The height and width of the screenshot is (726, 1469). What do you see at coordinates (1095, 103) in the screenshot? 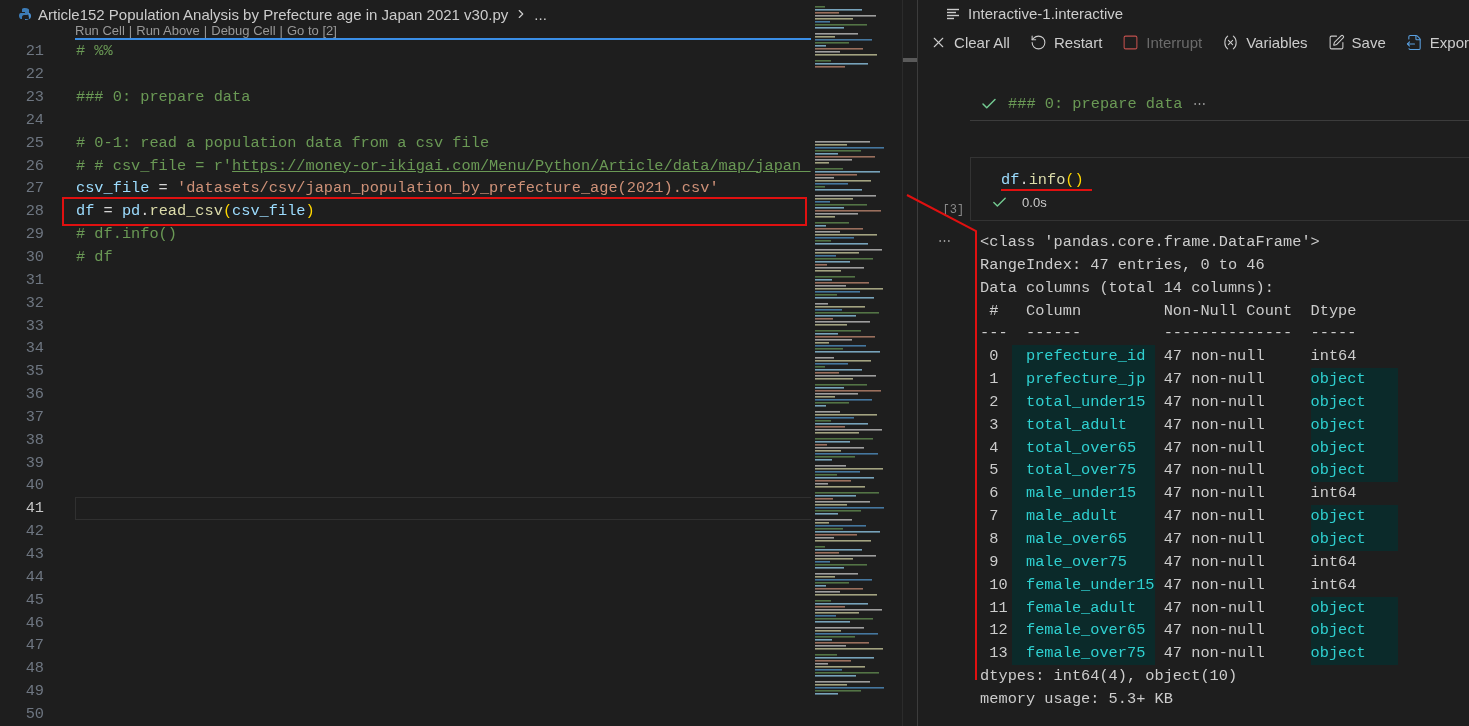
I see `markdown-text: ### 0: prepare data` at bounding box center [1095, 103].